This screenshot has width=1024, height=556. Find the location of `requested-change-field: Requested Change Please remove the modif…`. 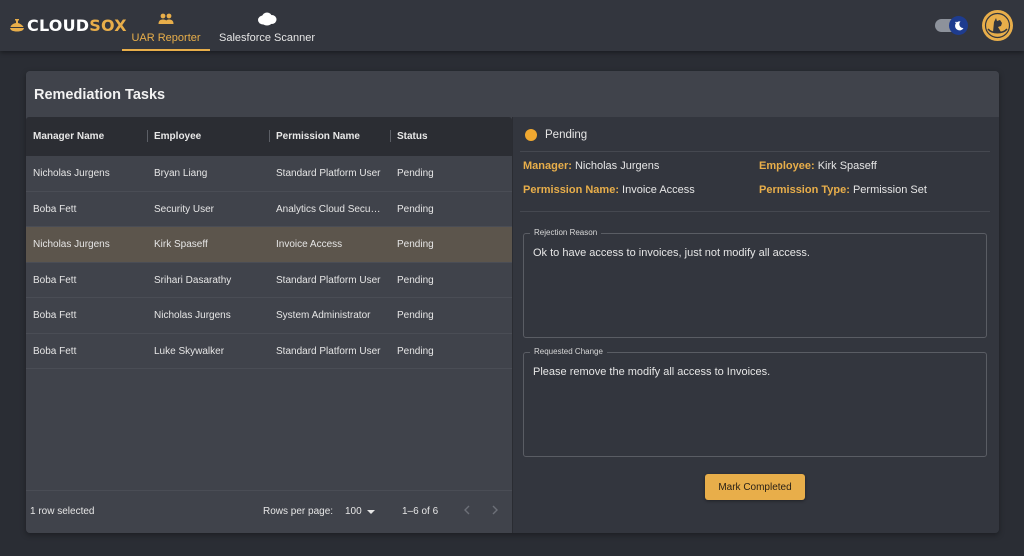

requested-change-field: Requested Change Please remove the modif… is located at coordinates (755, 402).